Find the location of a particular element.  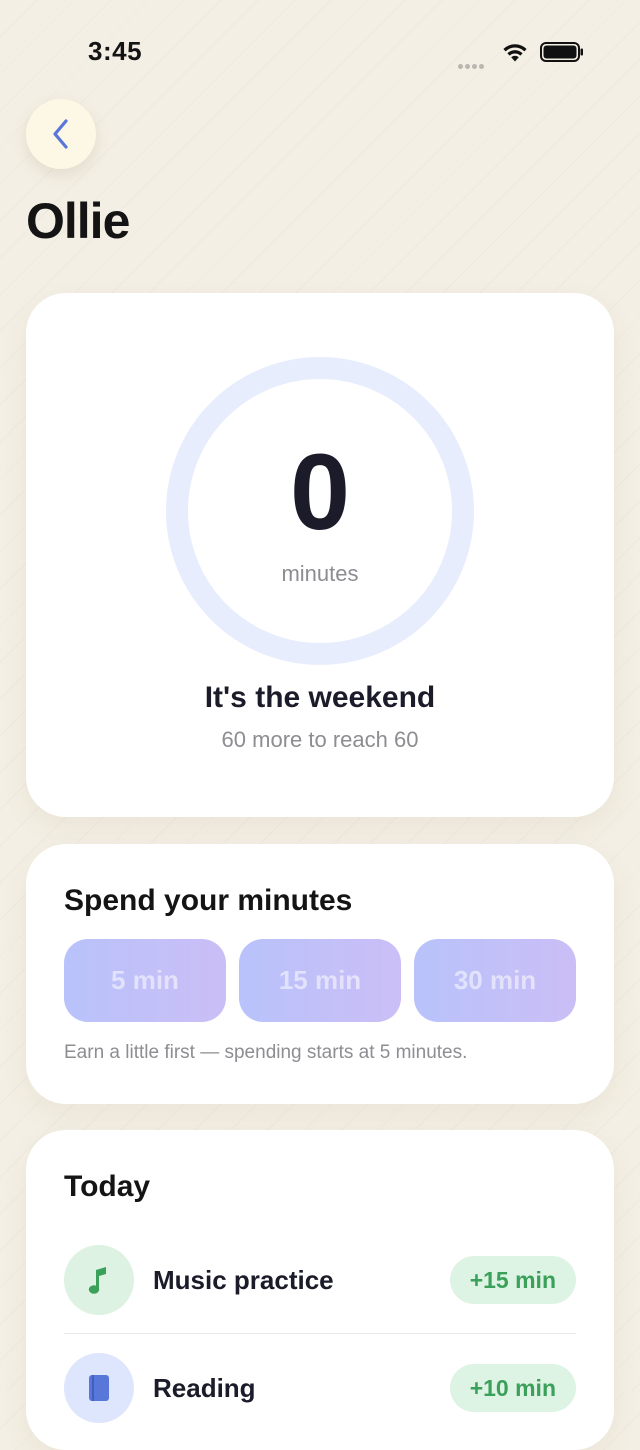

battery-icon is located at coordinates (561, 52).